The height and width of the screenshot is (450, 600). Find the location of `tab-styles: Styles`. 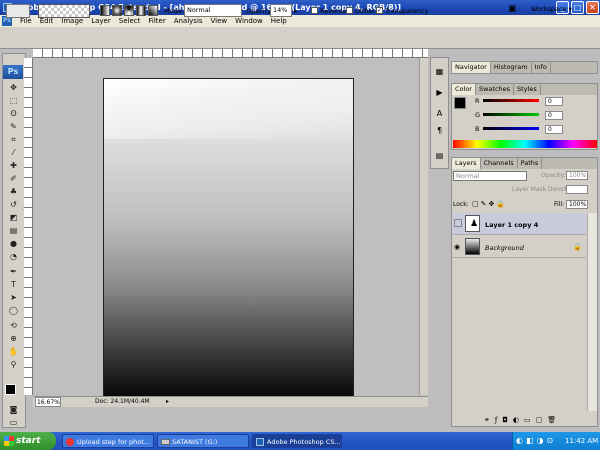

tab-styles: Styles is located at coordinates (527, 89).